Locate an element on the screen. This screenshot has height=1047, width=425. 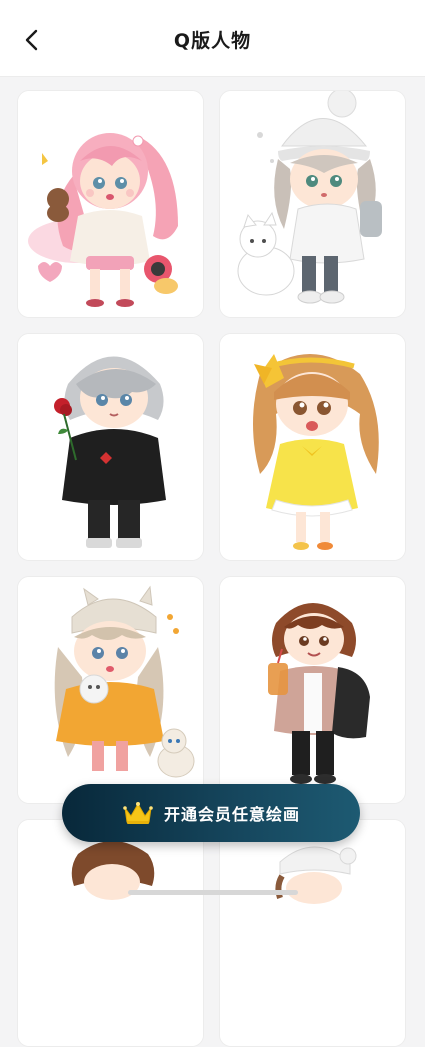
gallery-item-brown-hair-boy is located at coordinates (312, 690).